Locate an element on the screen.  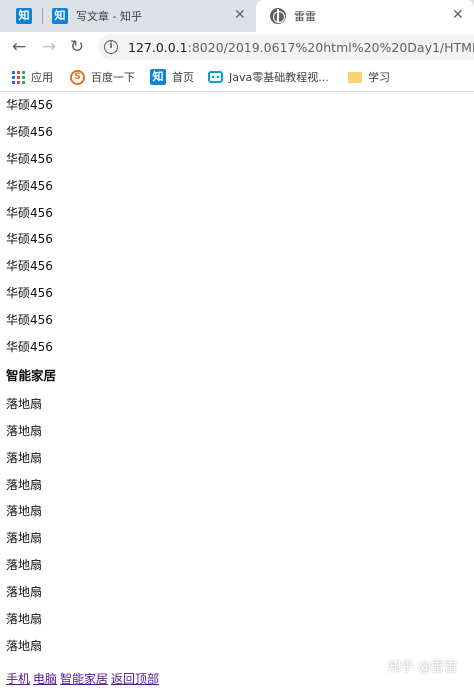
bookmark-label: 百度一下 is located at coordinates (113, 77).